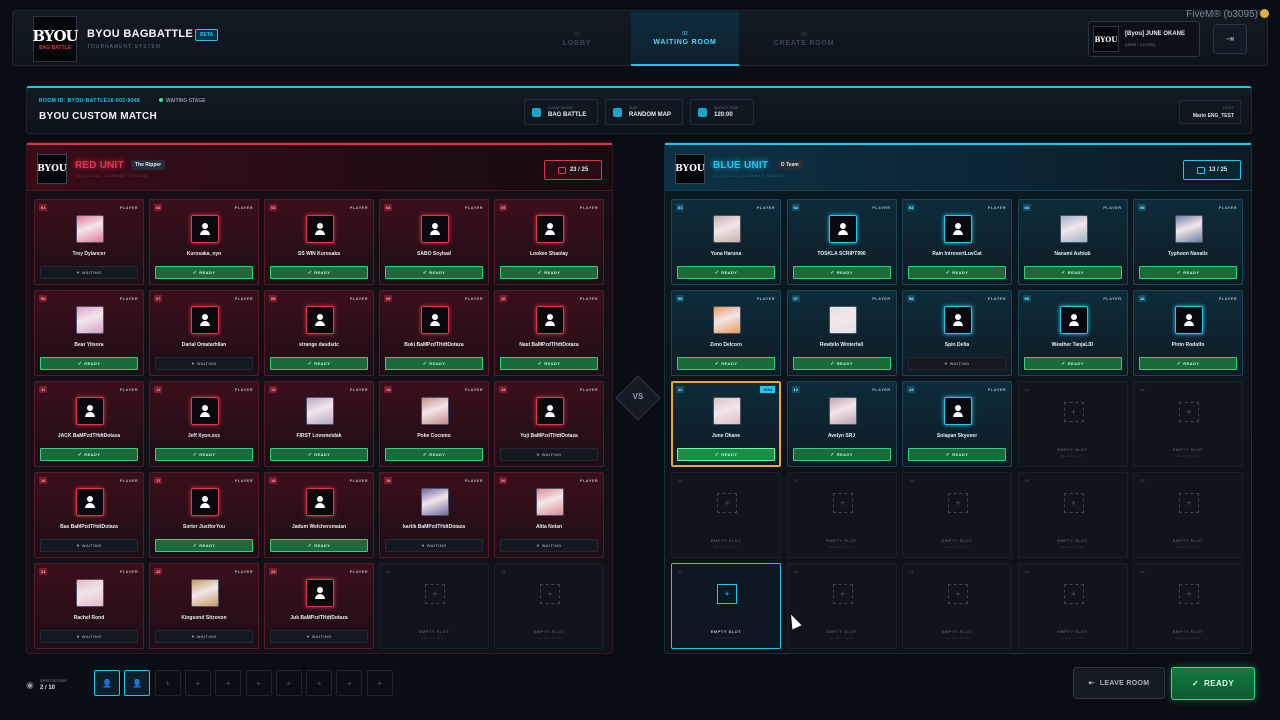 The image size is (1280, 720). Describe the element at coordinates (726, 606) in the screenshot. I see `empty-slot: 21 + EMPTY SLOT SELECT SLOT` at that location.